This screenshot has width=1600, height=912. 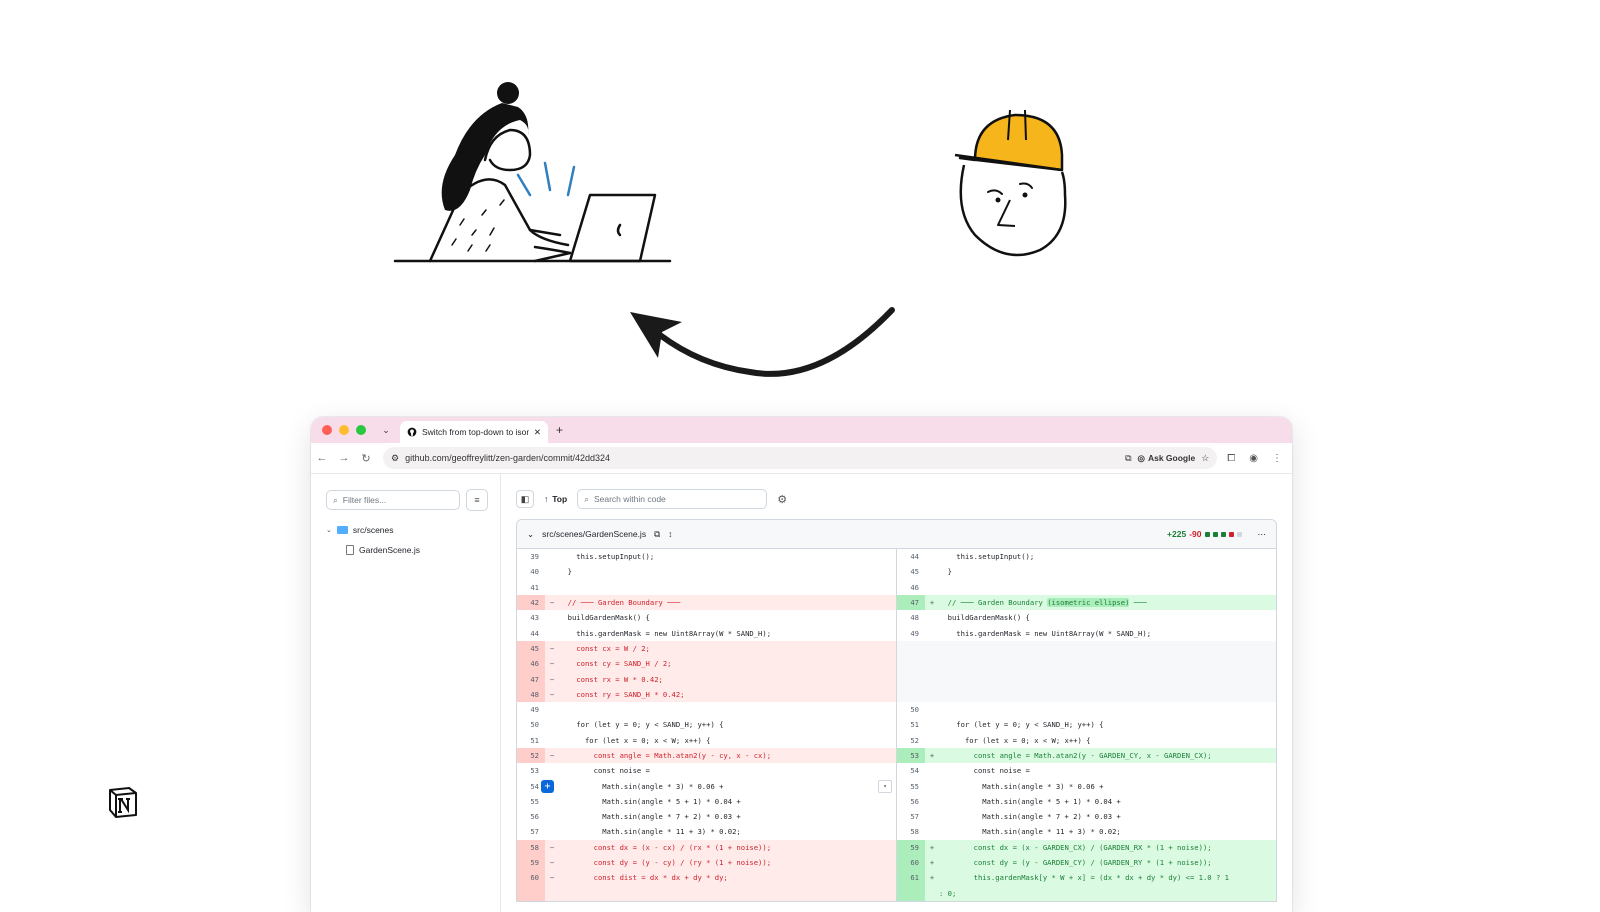 I want to click on code-text: Math.sin(angle * 5 + 1) * 0.04 +, so click(x=650, y=801).